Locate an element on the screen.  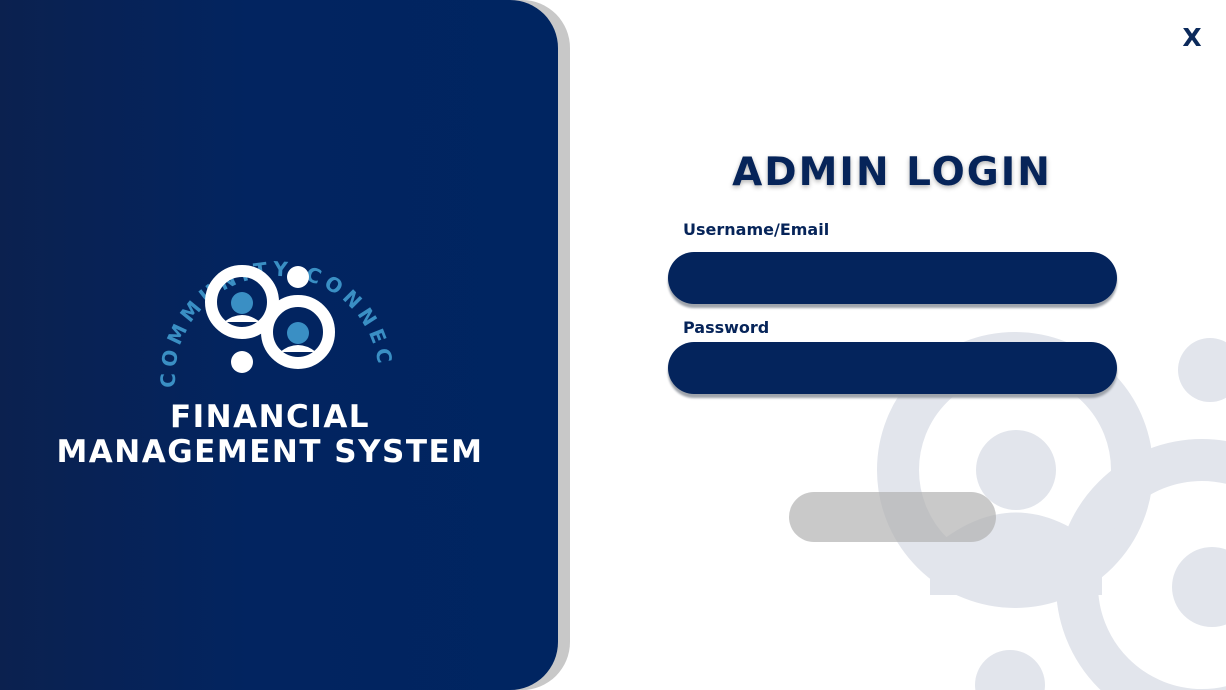
login-title: ADMIN LOGIN is located at coordinates (892, 172).